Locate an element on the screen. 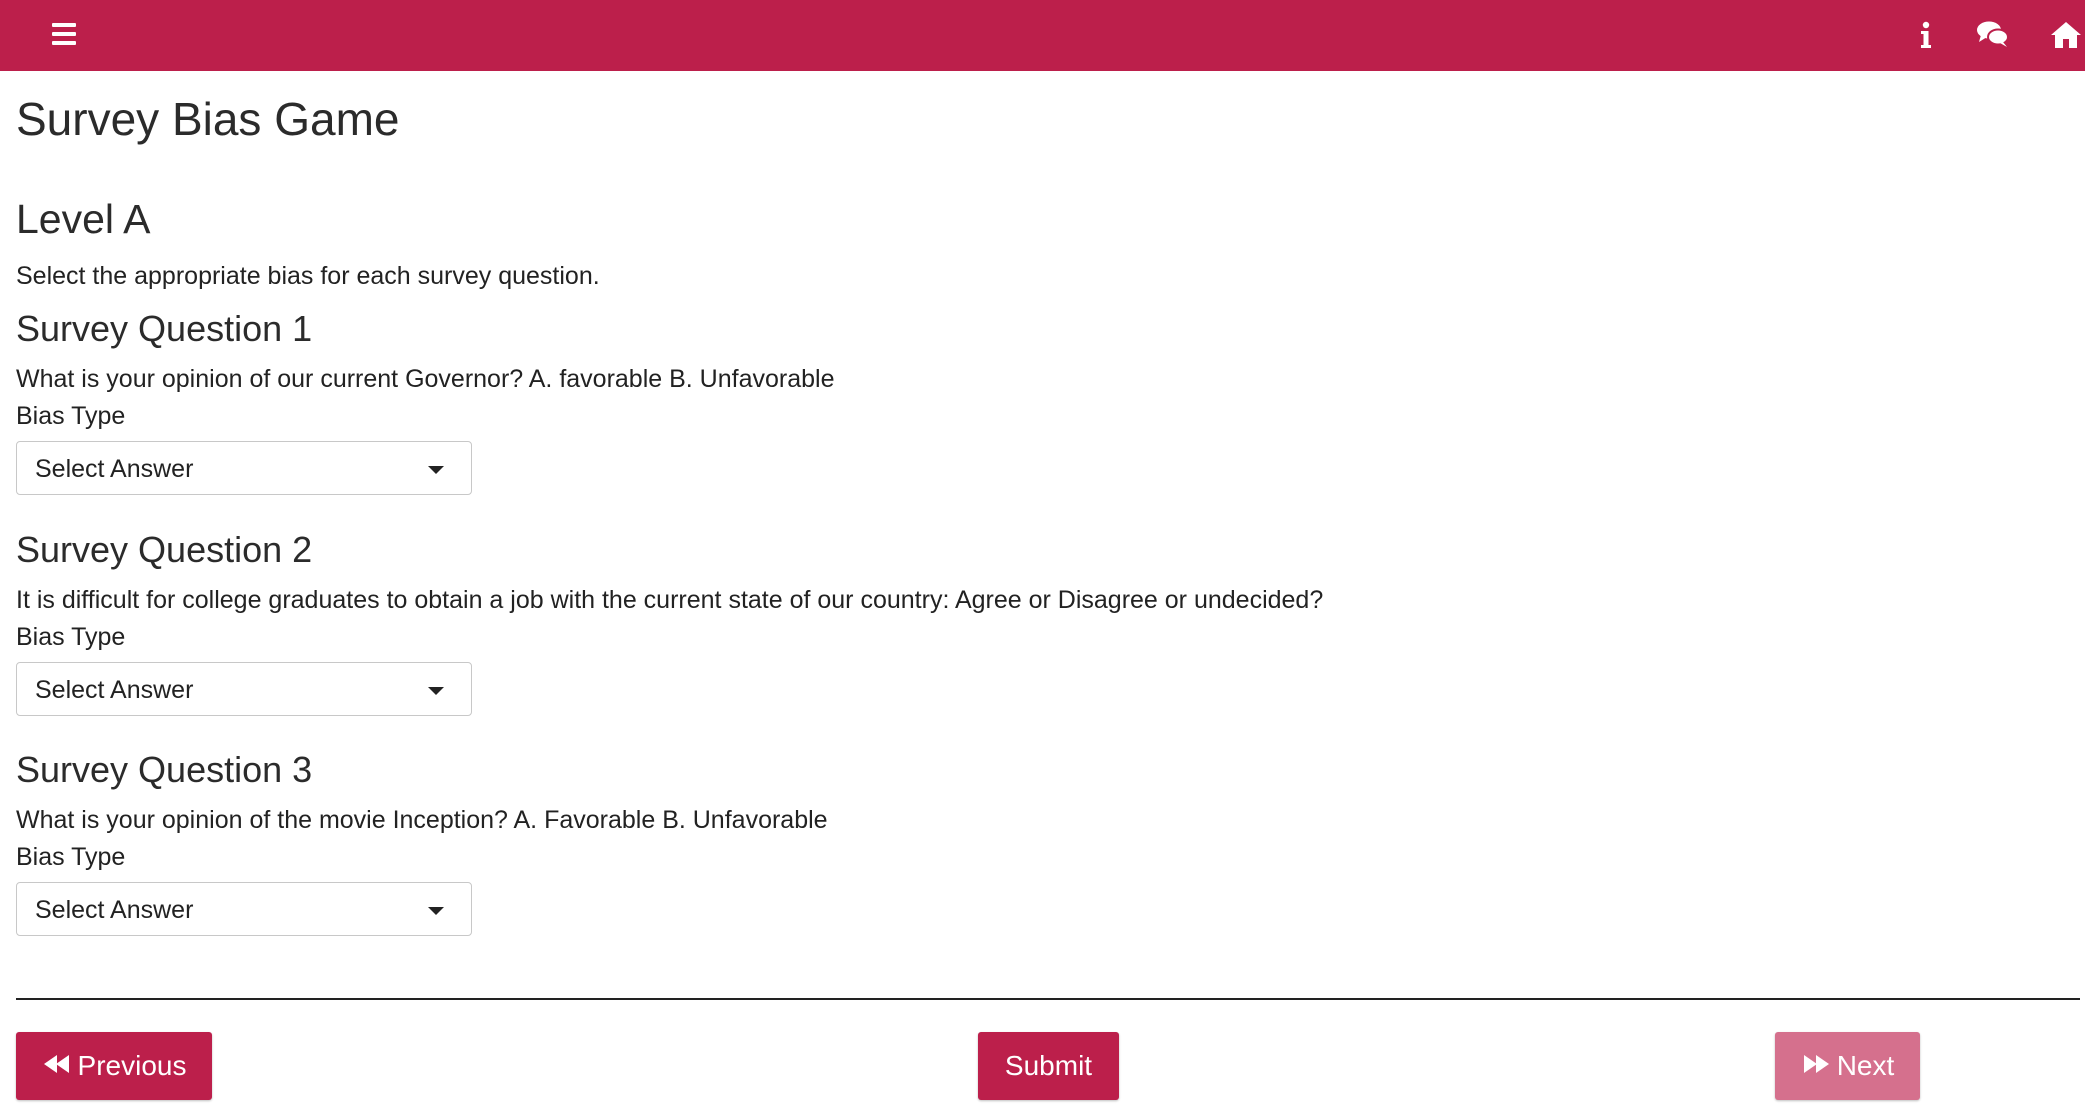 The height and width of the screenshot is (1110, 2085). top-navbar is located at coordinates (1042, 35).